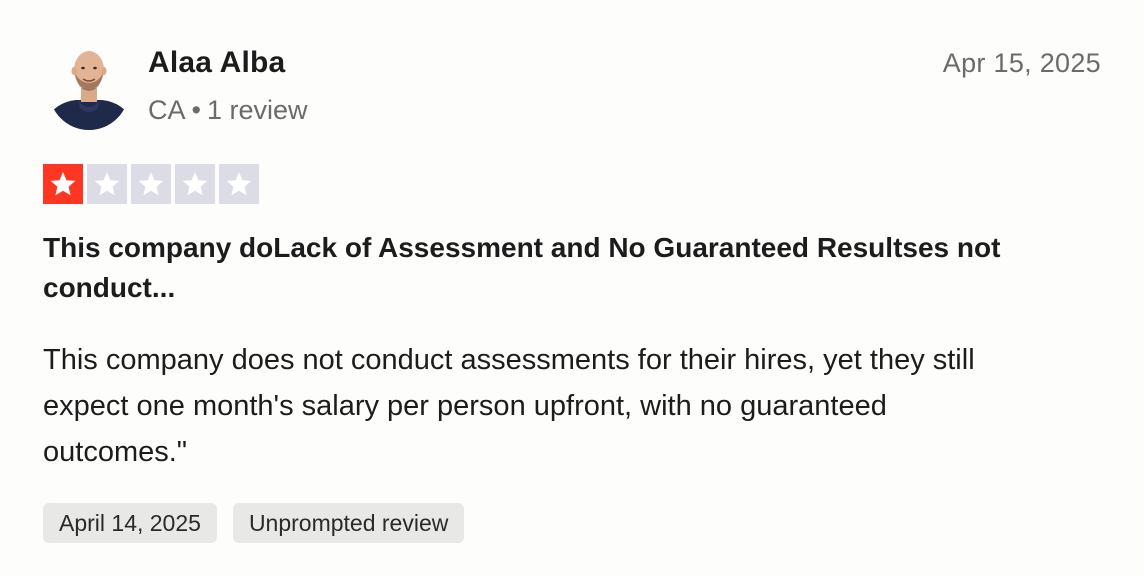 The image size is (1144, 576). I want to click on reviewer-review-count: 1 review, so click(257, 110).